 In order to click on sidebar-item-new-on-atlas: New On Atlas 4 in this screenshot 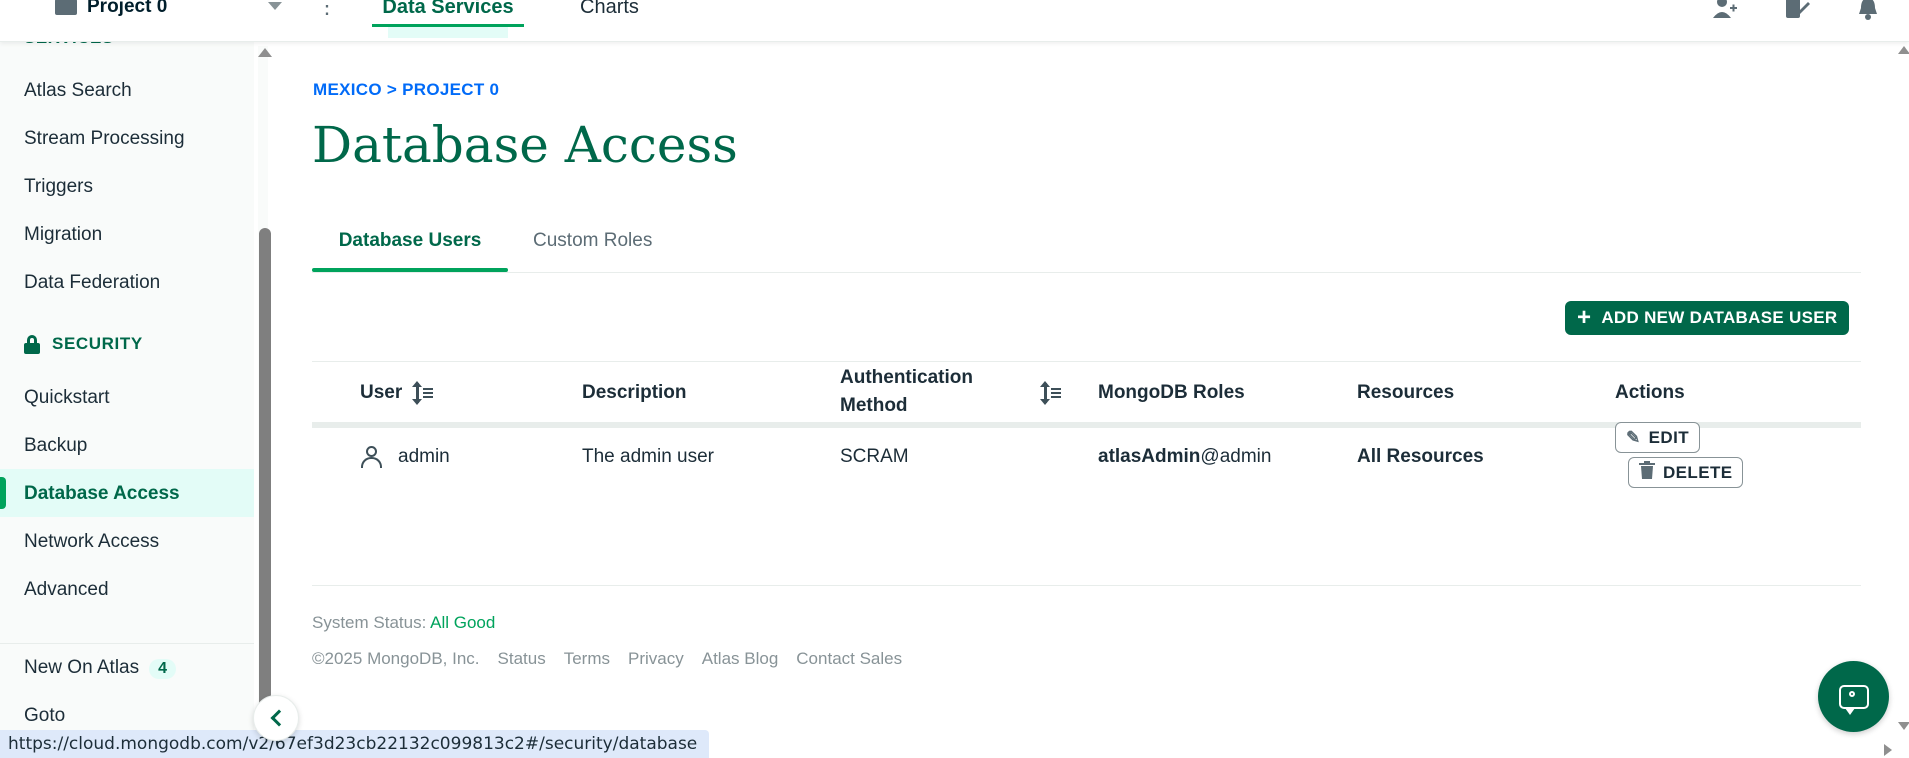, I will do `click(100, 668)`.